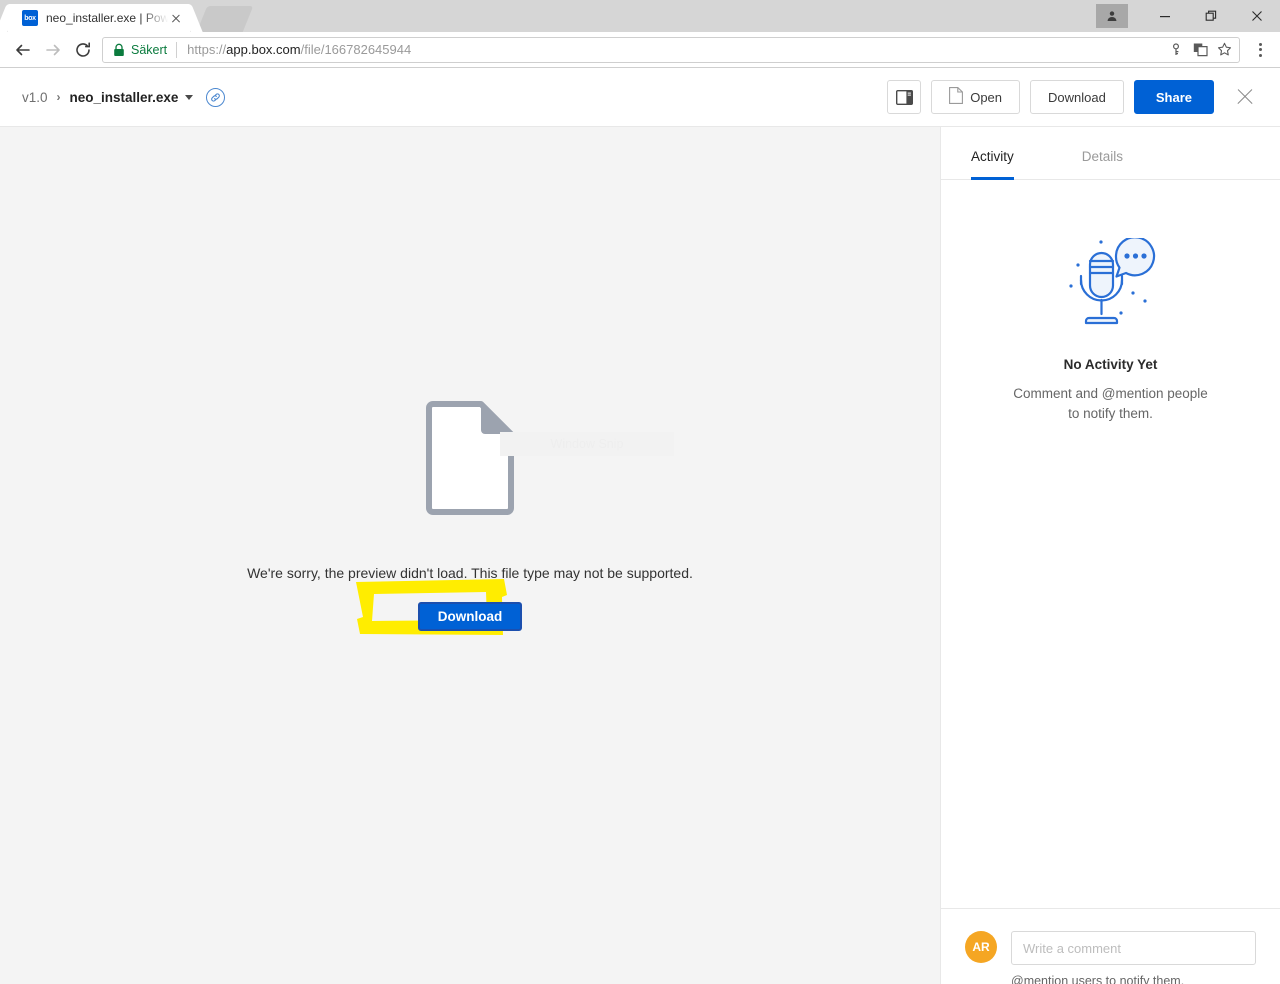 The image size is (1280, 984). What do you see at coordinates (23, 50) in the screenshot?
I see `back-arrow-icon` at bounding box center [23, 50].